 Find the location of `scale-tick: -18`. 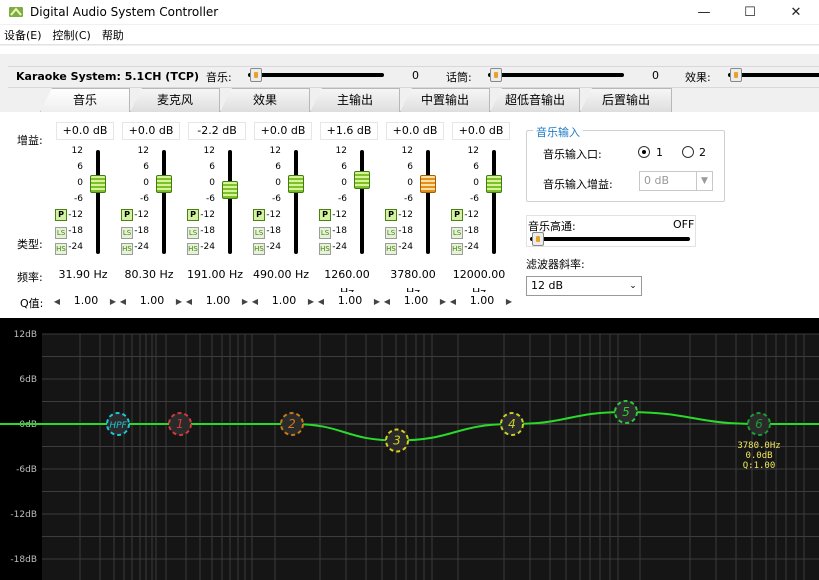

scale-tick: -18 is located at coordinates (339, 231).